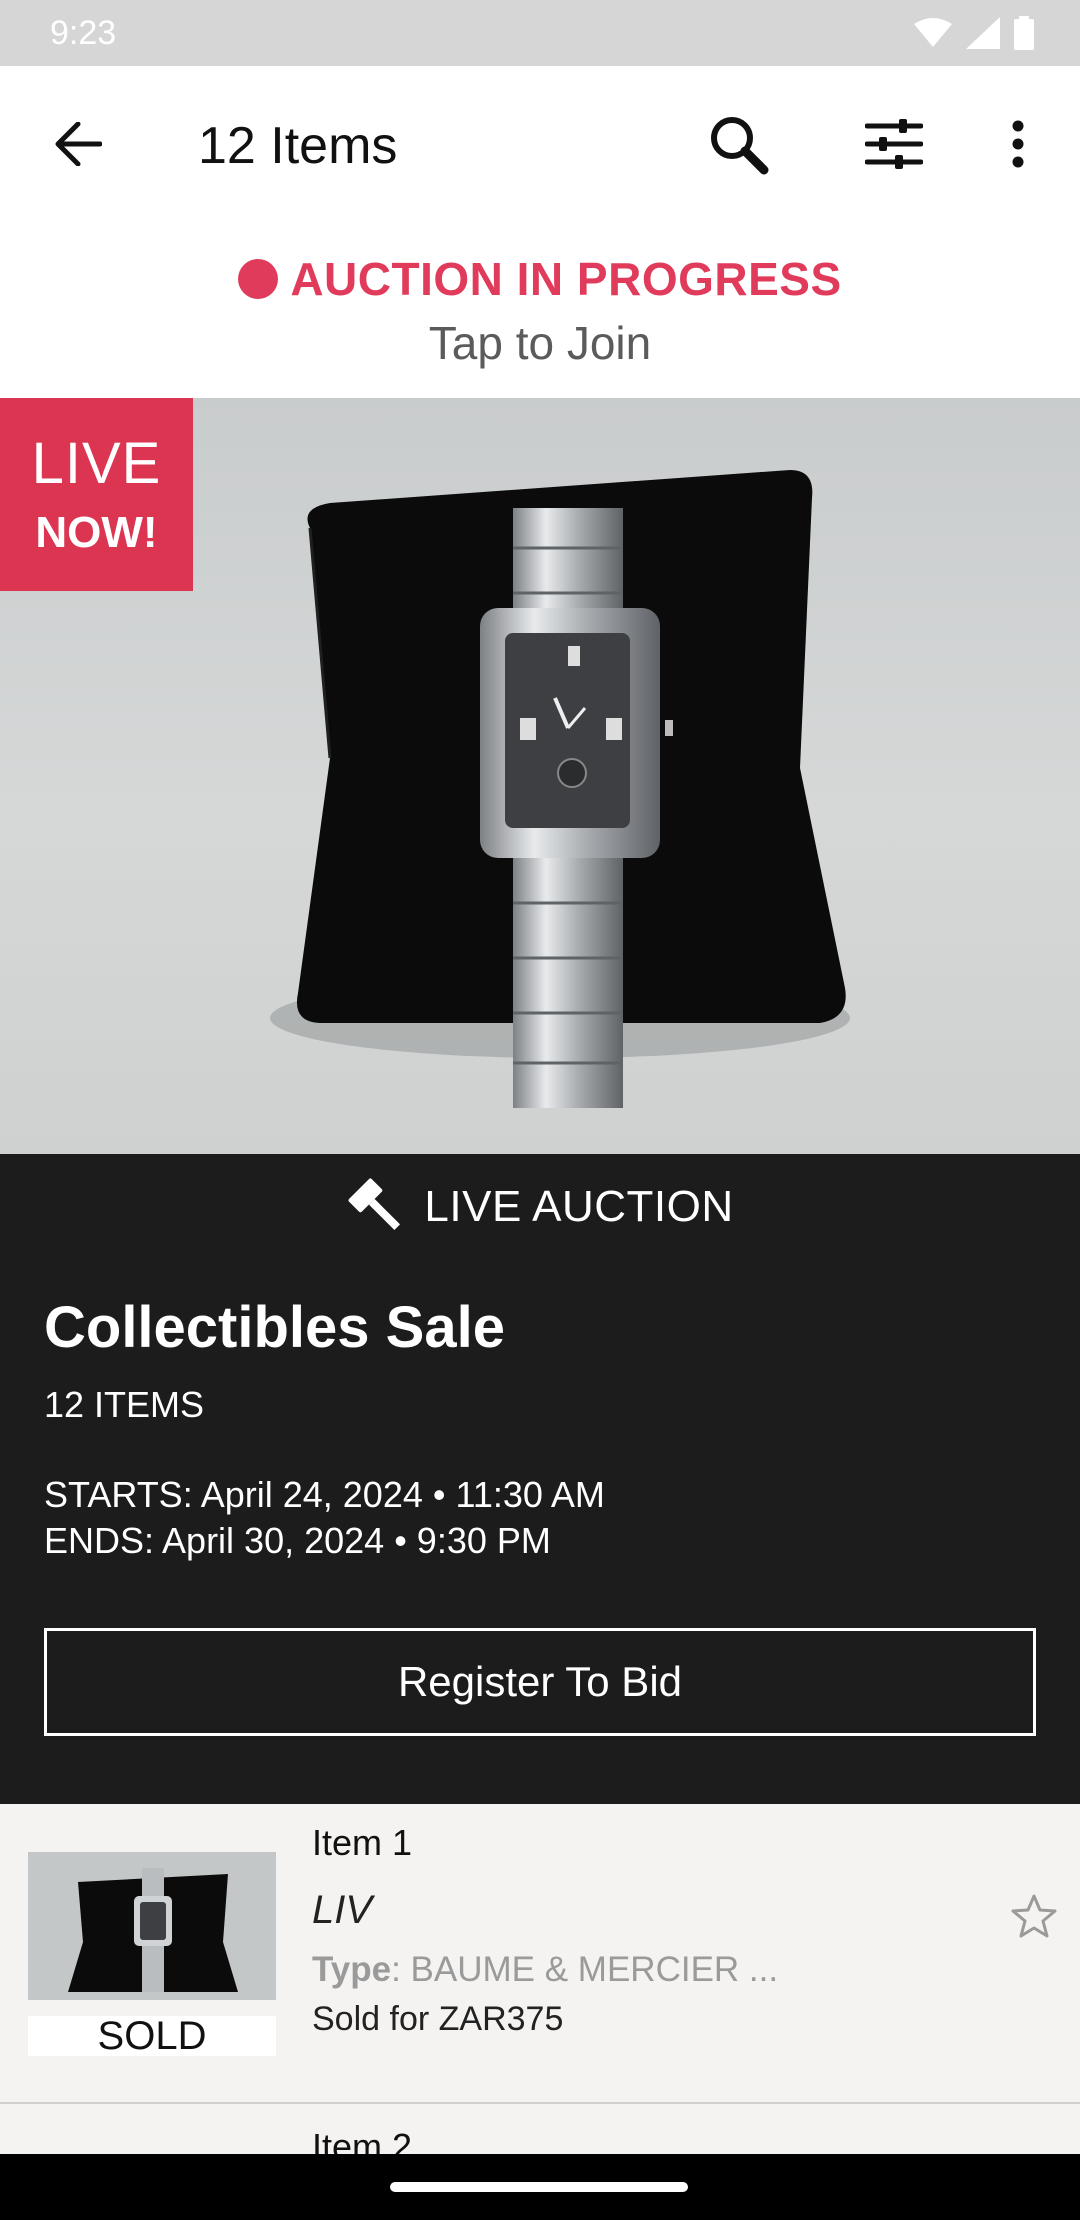  What do you see at coordinates (438, 2019) in the screenshot?
I see `item-sold-price: Sold for ZAR375` at bounding box center [438, 2019].